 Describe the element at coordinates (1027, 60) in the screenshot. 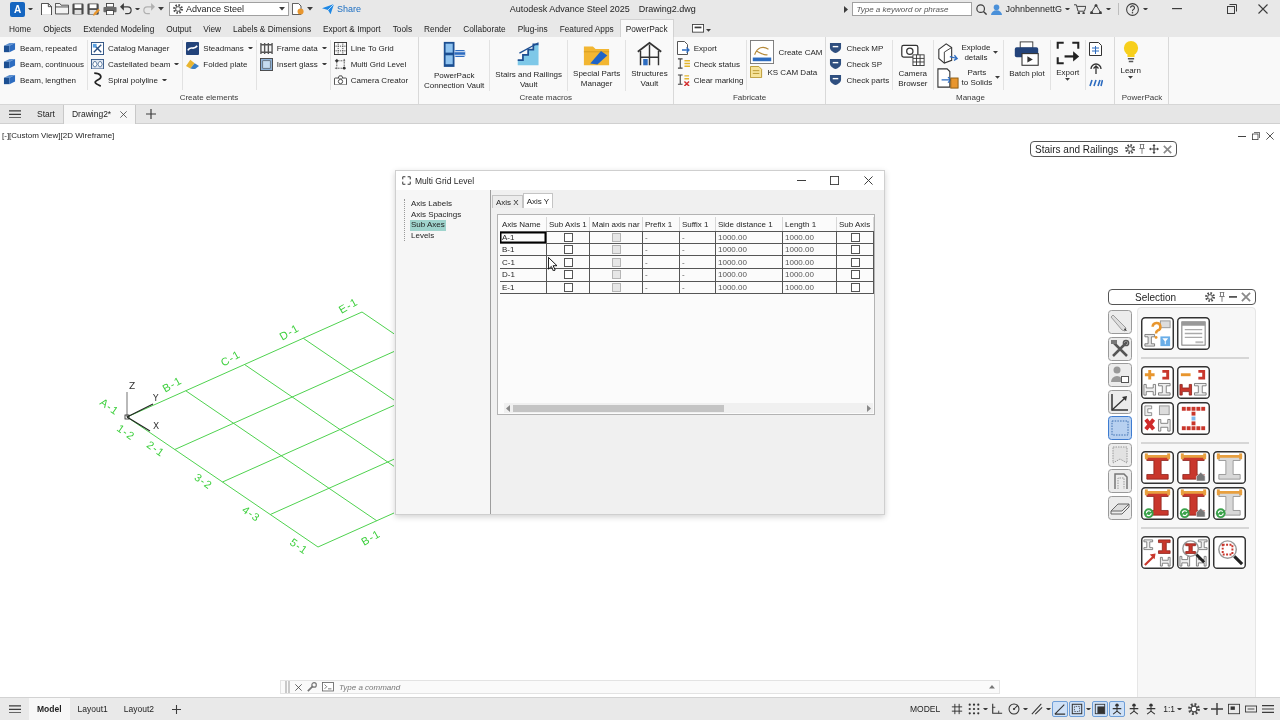

I see `ribbon-button: Batch plot` at that location.